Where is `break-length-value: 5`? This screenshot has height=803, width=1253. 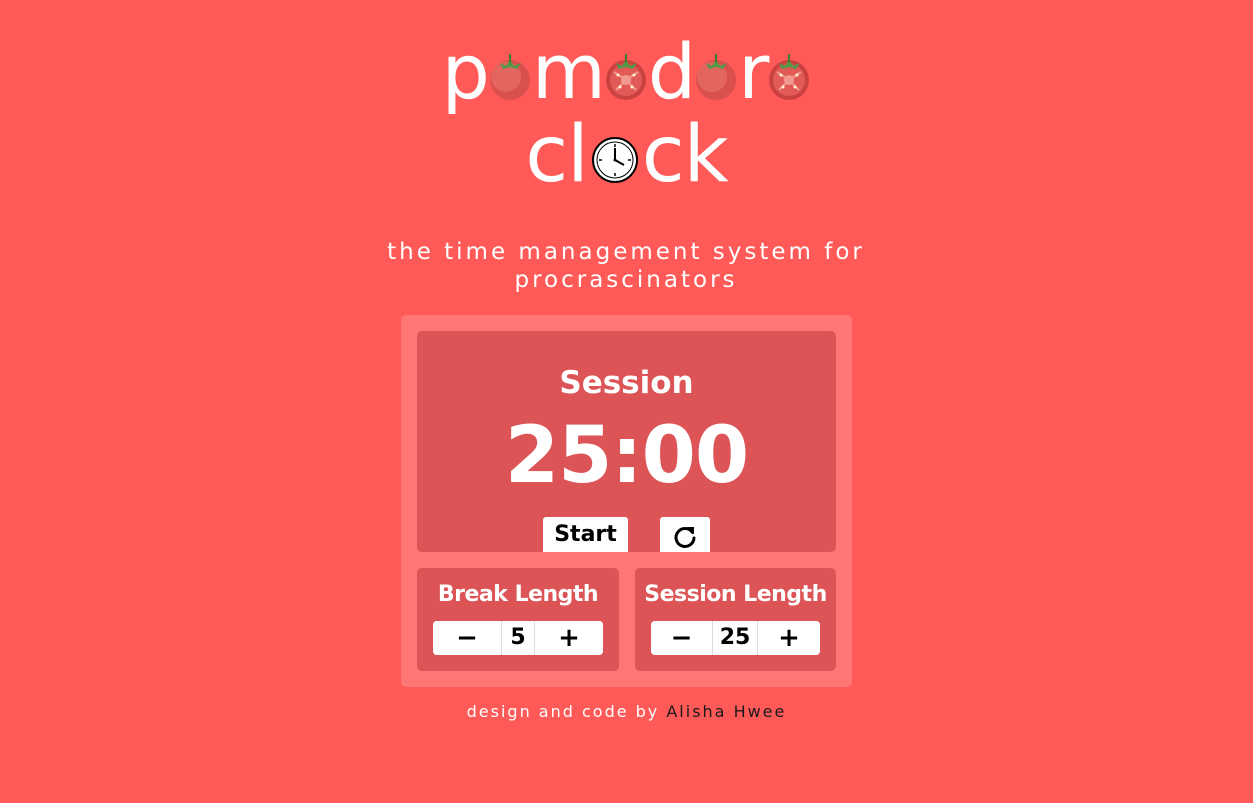
break-length-value: 5 is located at coordinates (518, 638).